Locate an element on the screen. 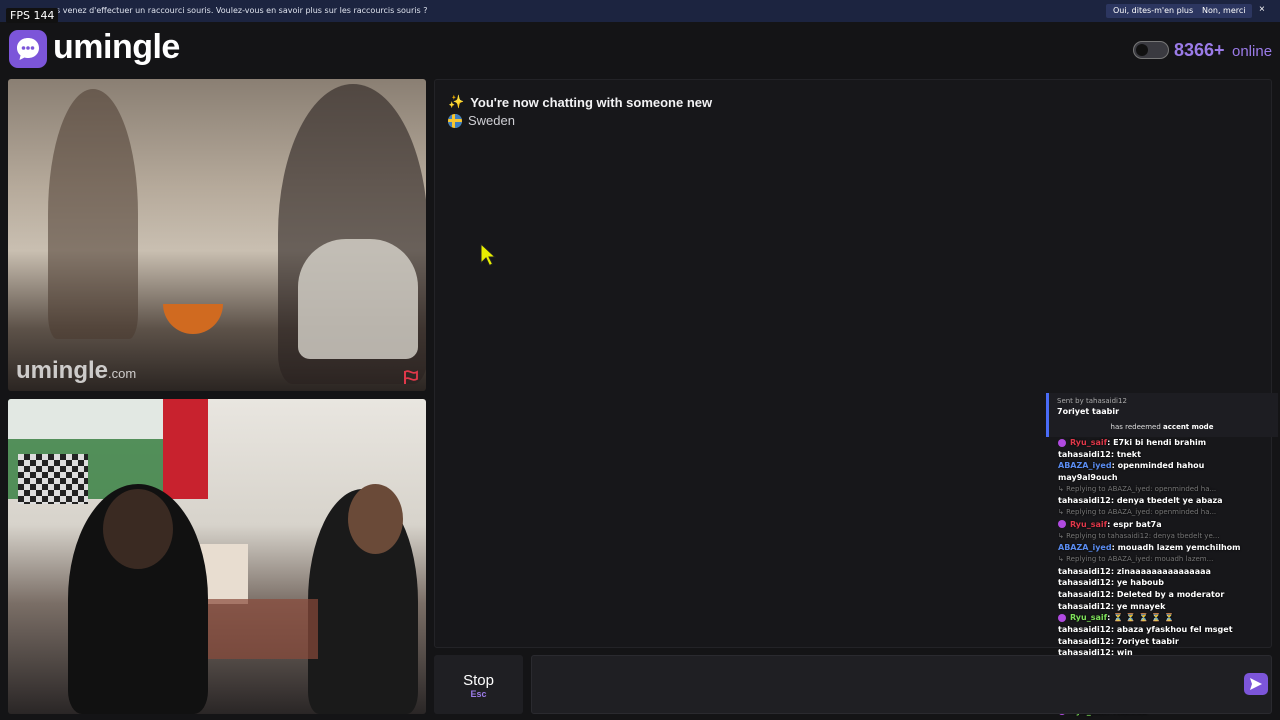 The width and height of the screenshot is (1280, 720). overlay-message-text: mouadh lazem yemchilhom is located at coordinates (1179, 548).